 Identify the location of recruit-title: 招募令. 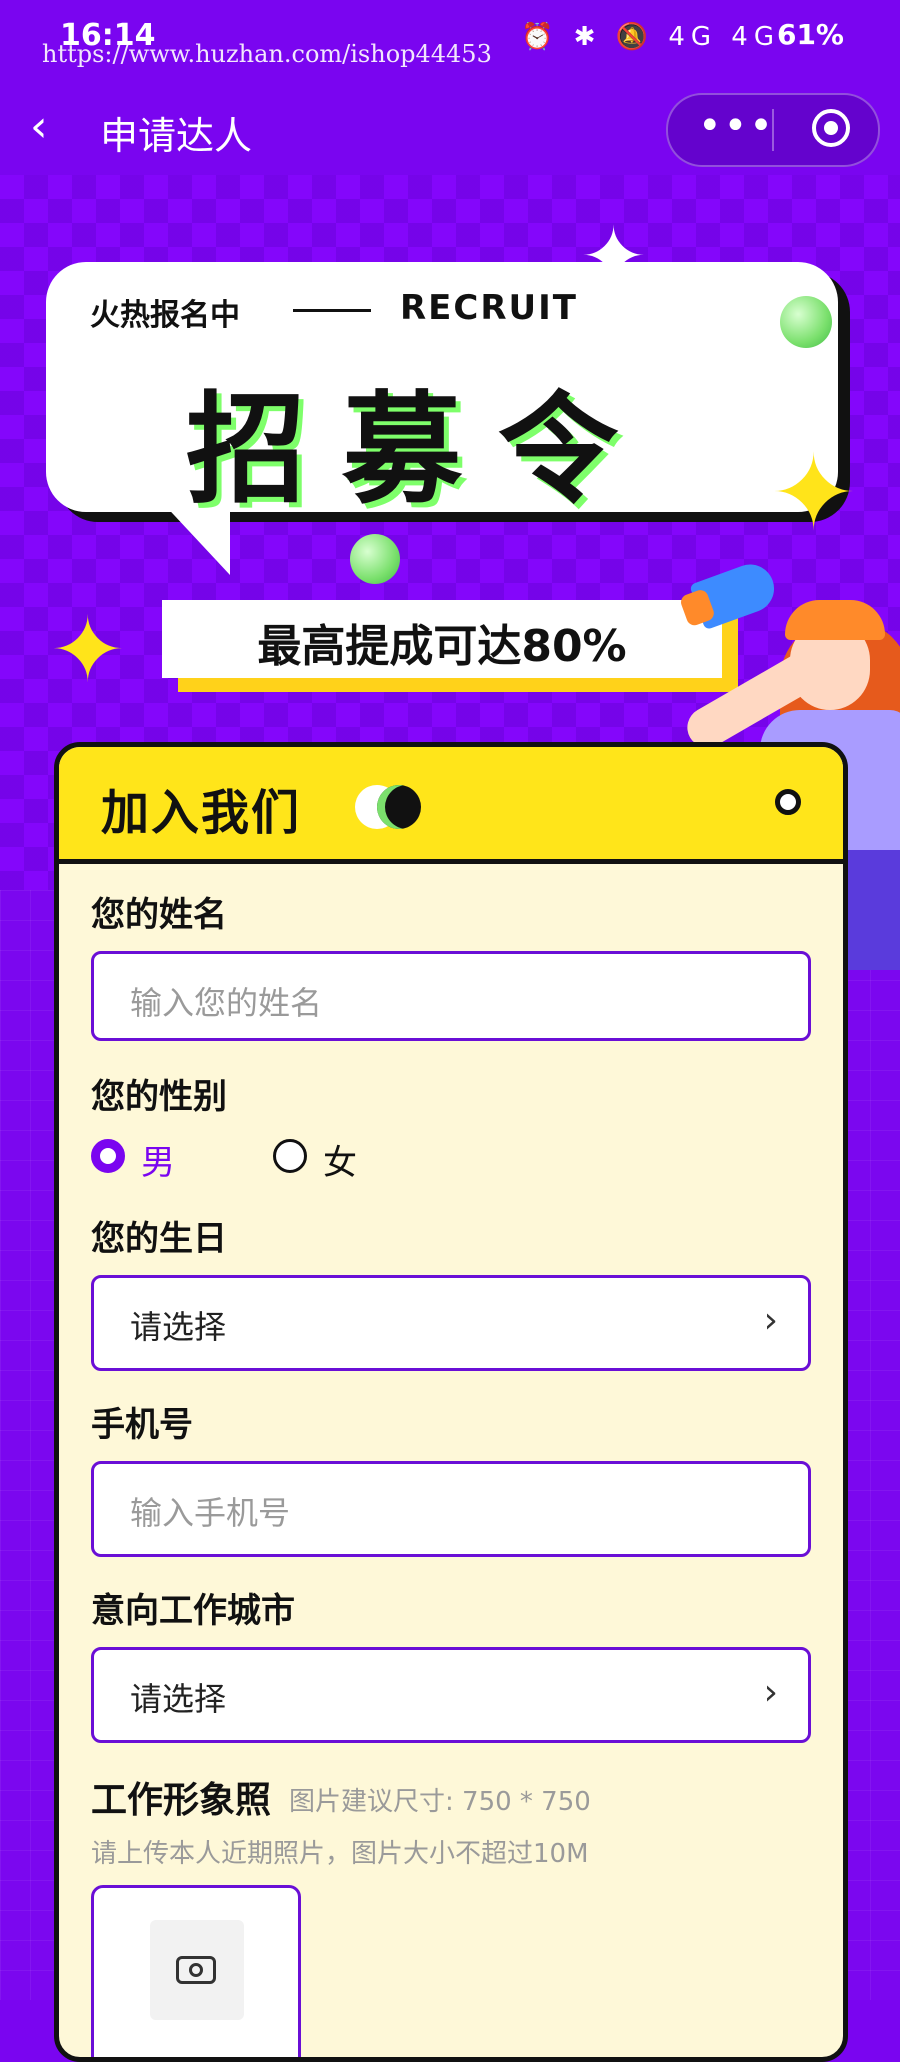
(420, 450).